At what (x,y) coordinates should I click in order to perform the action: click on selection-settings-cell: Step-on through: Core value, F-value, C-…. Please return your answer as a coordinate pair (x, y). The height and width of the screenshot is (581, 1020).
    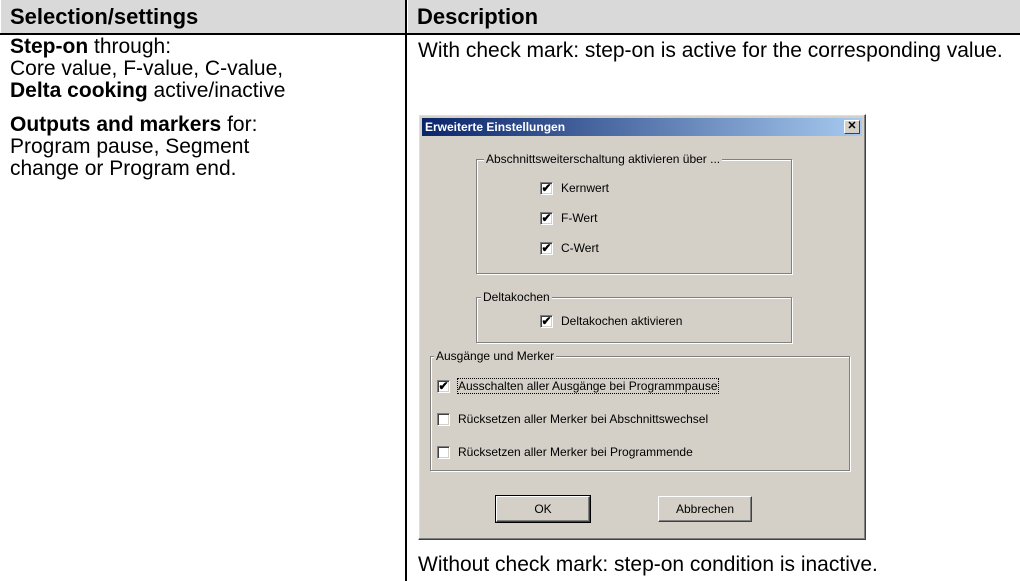
    Looking at the image, I should click on (206, 108).